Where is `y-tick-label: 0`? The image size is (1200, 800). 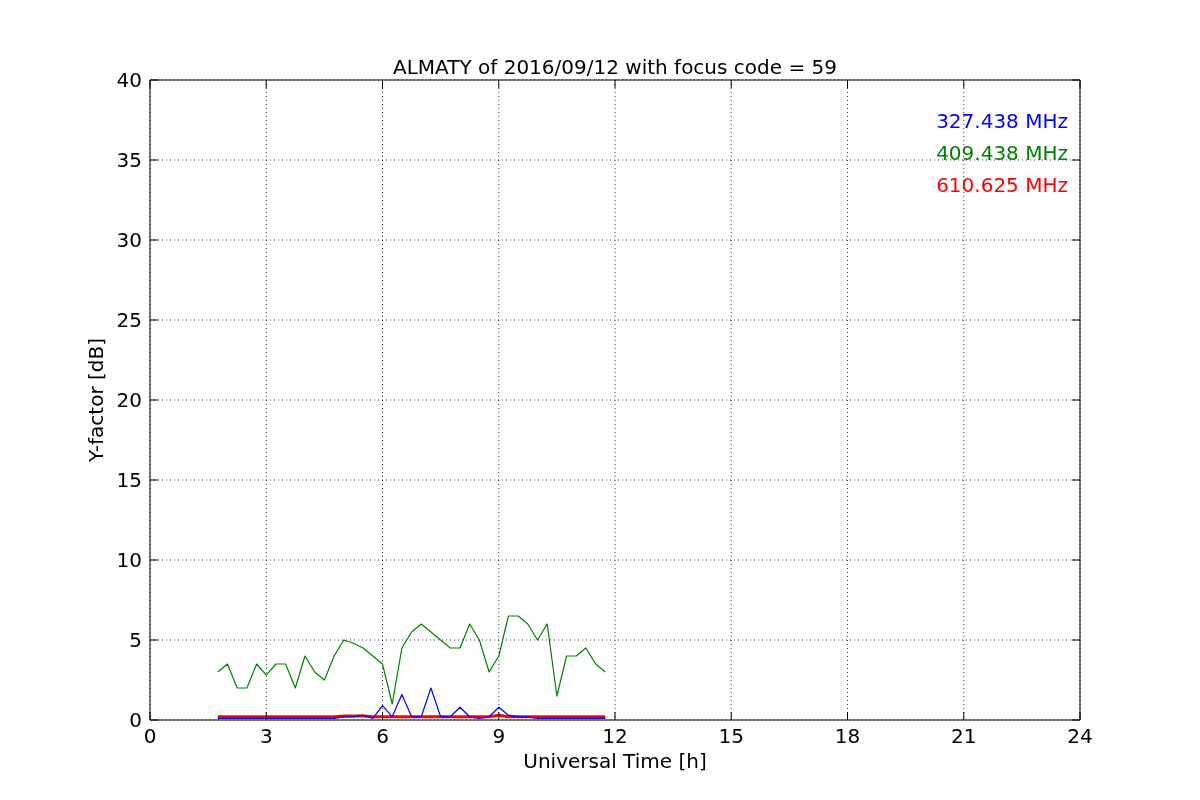 y-tick-label: 0 is located at coordinates (135, 720).